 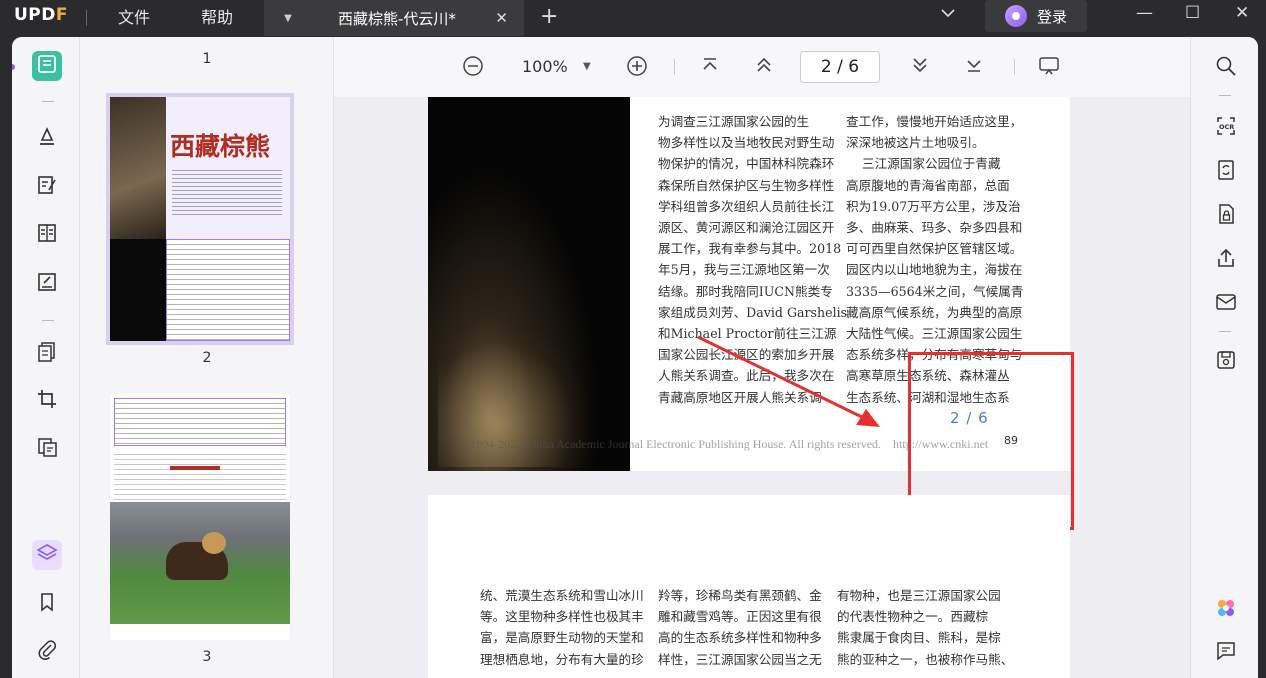 I want to click on ocr-icon: OCR, so click(x=1226, y=128).